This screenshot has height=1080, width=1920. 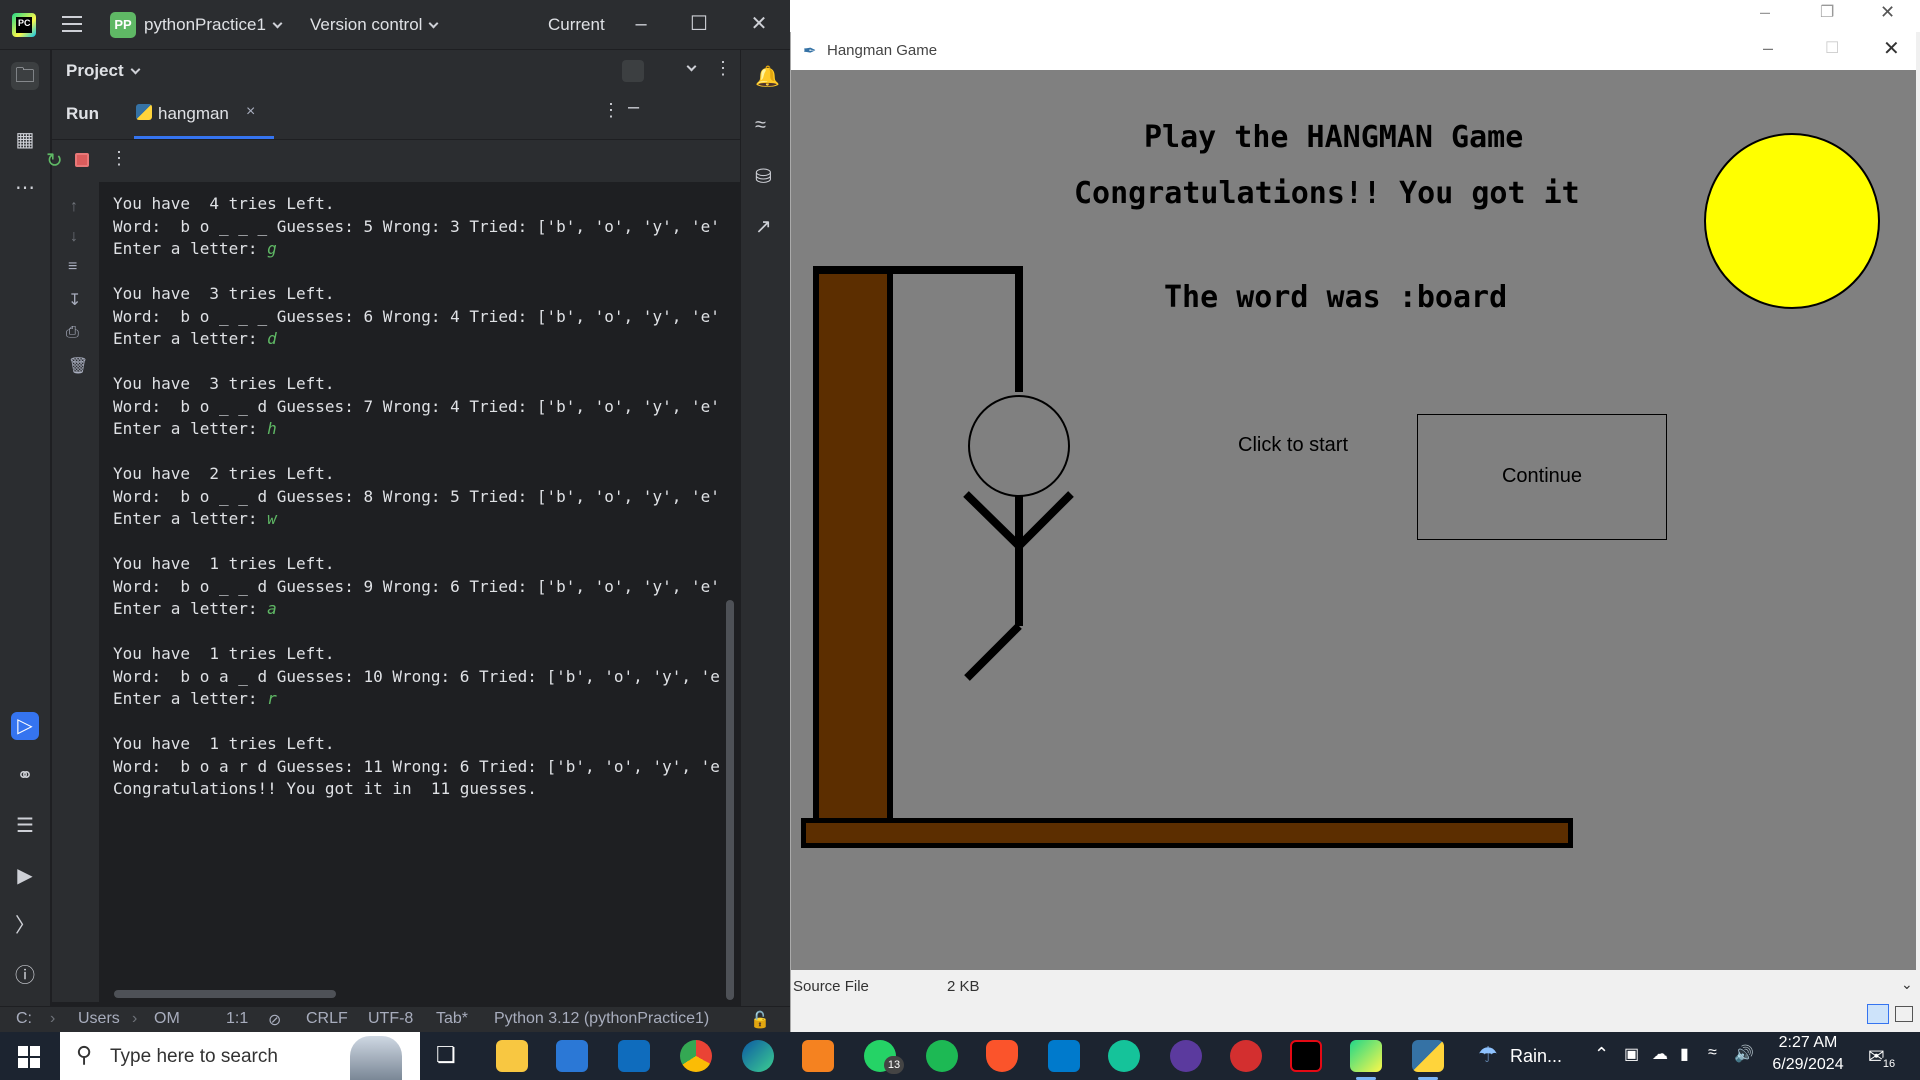 I want to click on hide-panel-icon: –, so click(x=633, y=107).